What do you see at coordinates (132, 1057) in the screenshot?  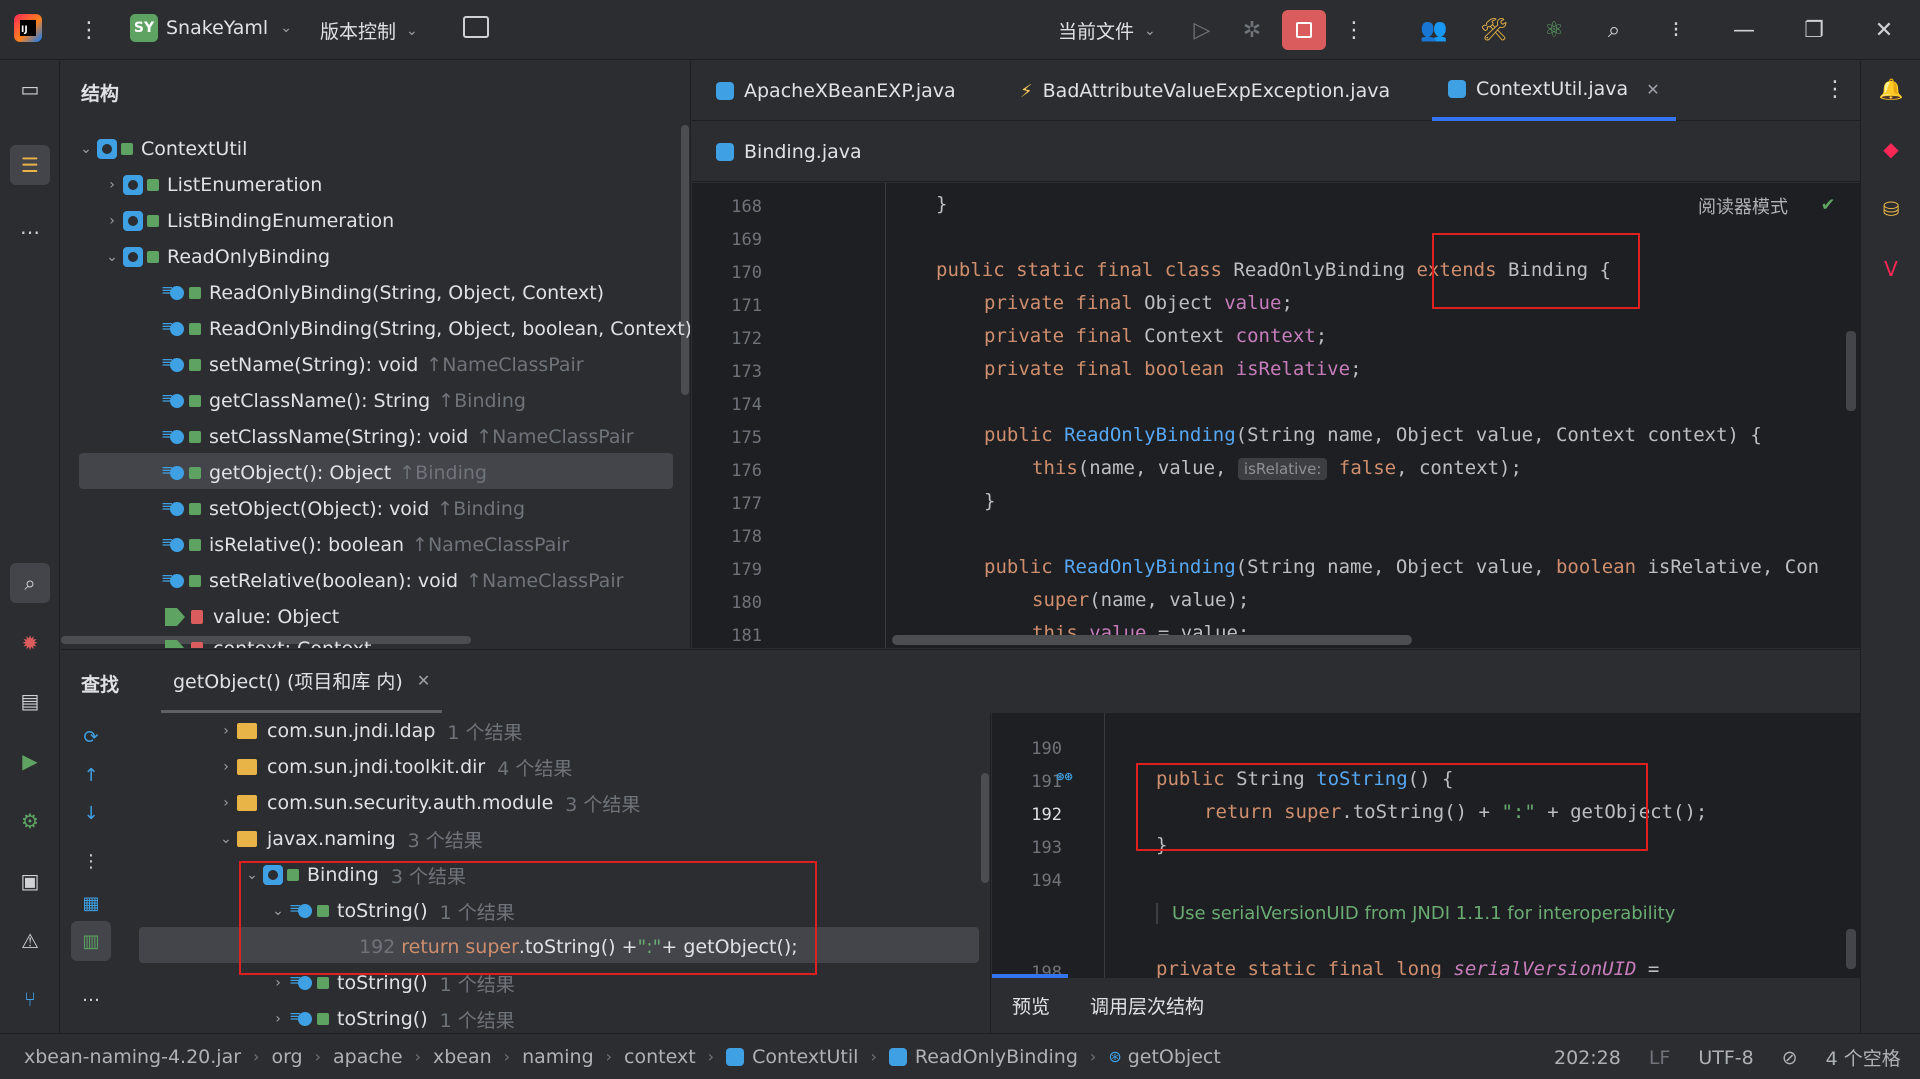 I see `breadcrumb-item: xbean-naming-4.20.jar` at bounding box center [132, 1057].